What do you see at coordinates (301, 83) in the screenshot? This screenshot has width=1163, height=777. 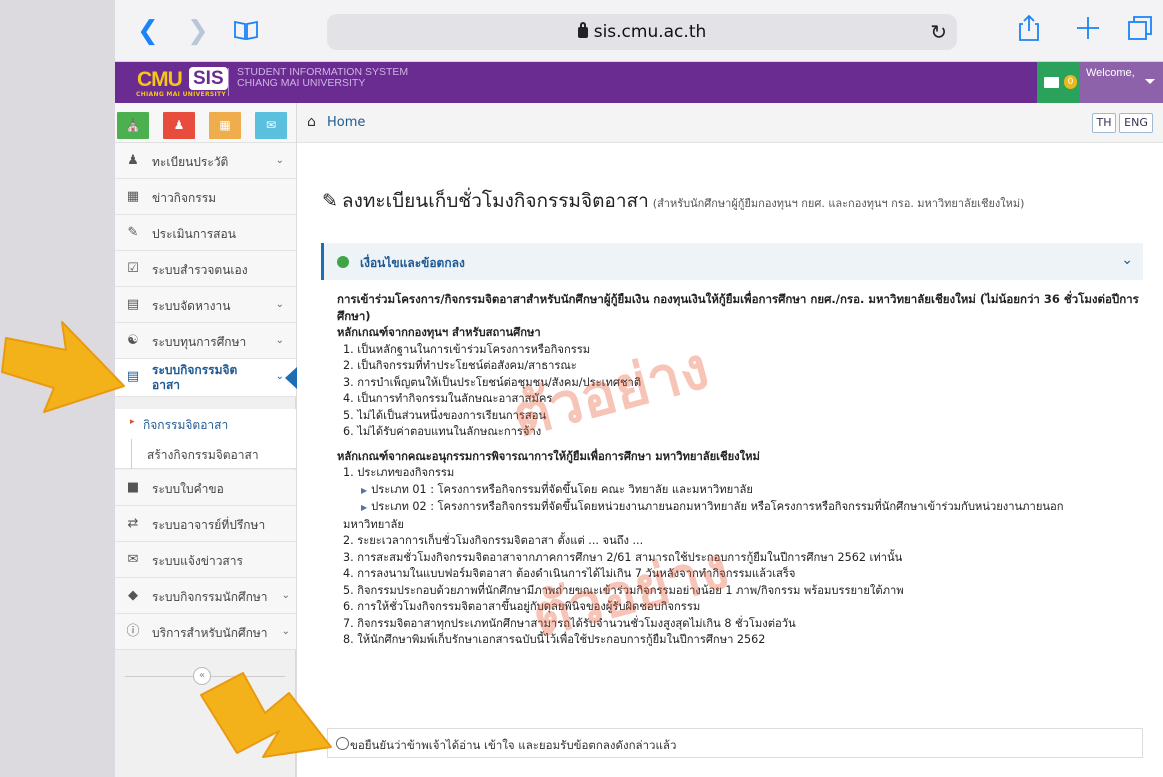 I see `system-title-line2: CHIANG MAI UNIVERSITY` at bounding box center [301, 83].